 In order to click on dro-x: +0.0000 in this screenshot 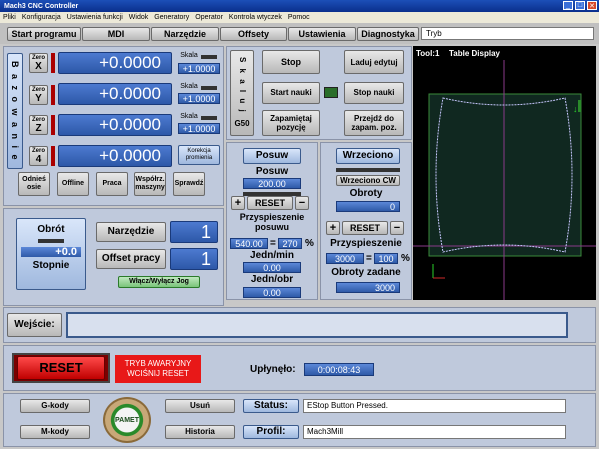, I will do `click(115, 63)`.